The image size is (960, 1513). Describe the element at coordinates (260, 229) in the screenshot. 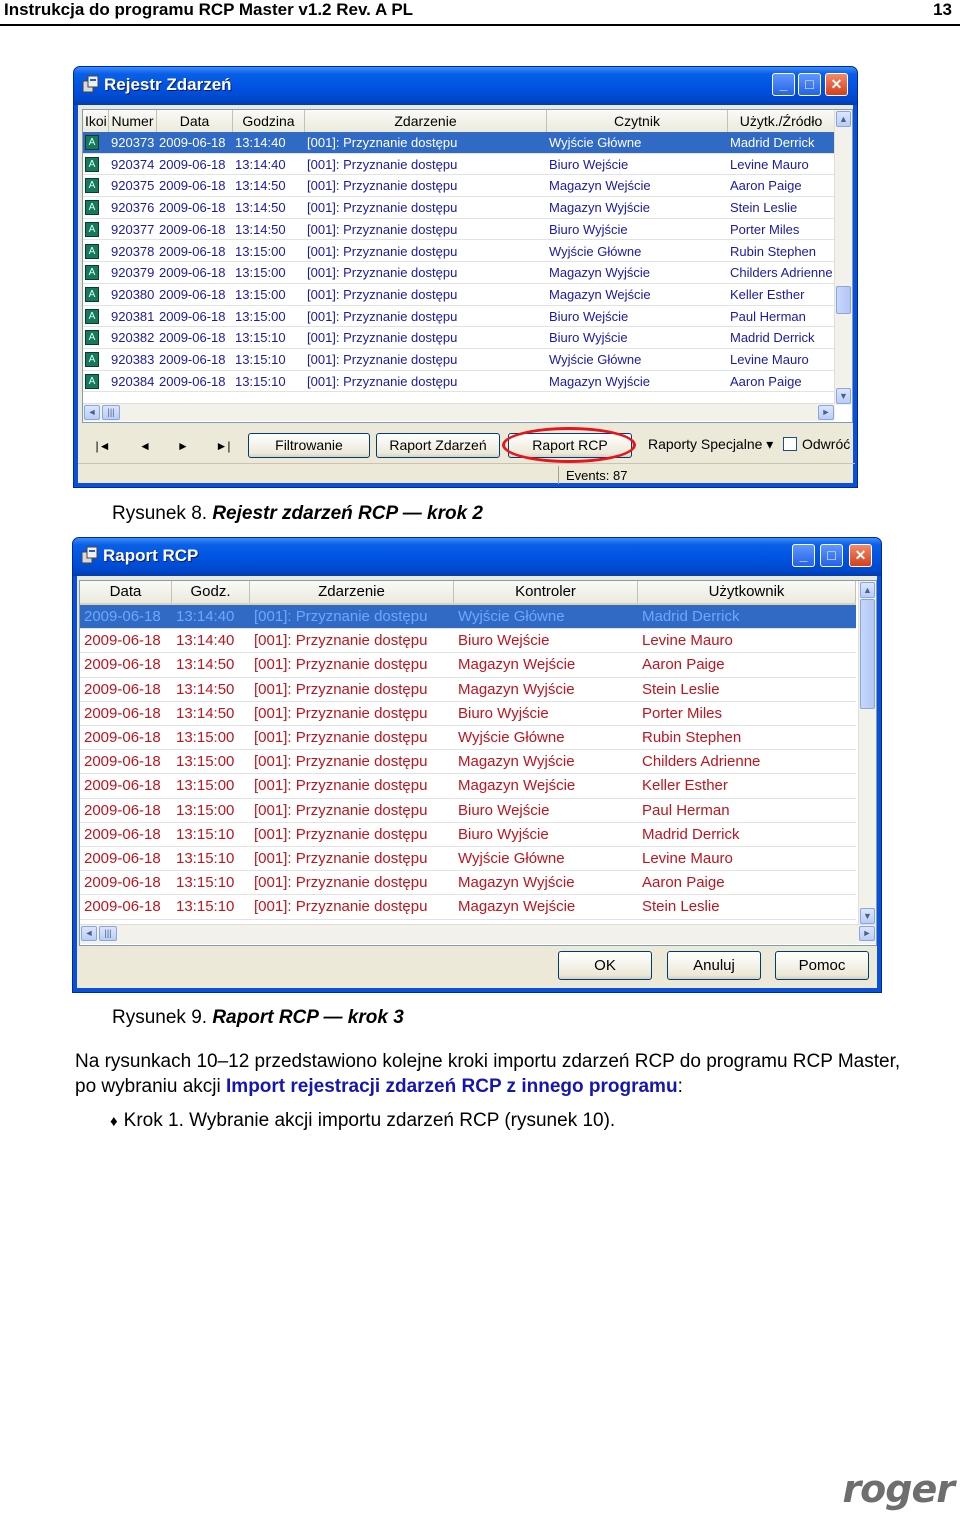

I see `table-cell: 13:14:50` at that location.